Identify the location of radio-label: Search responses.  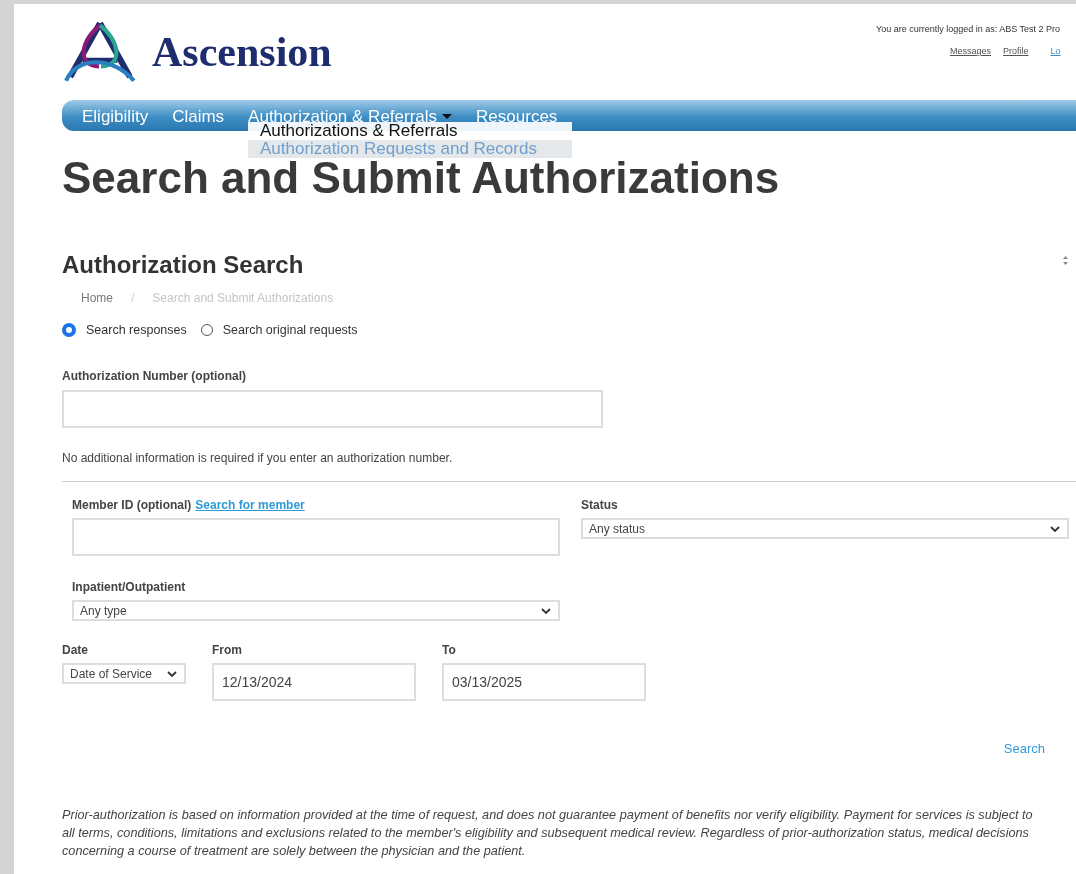
(136, 330).